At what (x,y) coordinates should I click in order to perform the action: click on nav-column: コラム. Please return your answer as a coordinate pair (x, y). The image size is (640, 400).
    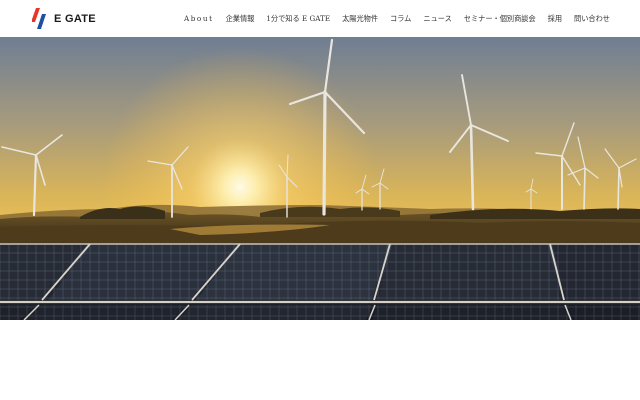
    Looking at the image, I should click on (400, 19).